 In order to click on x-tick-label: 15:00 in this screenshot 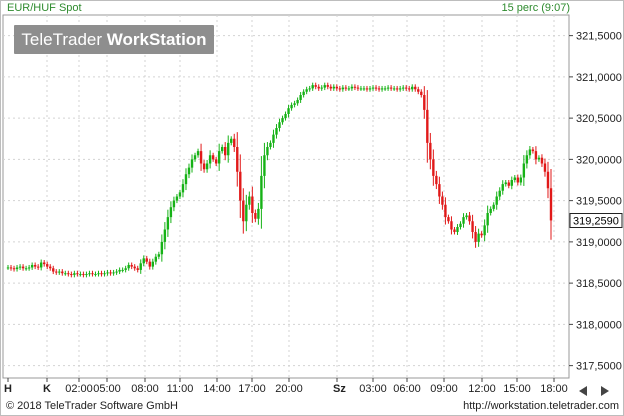, I will do `click(517, 389)`.